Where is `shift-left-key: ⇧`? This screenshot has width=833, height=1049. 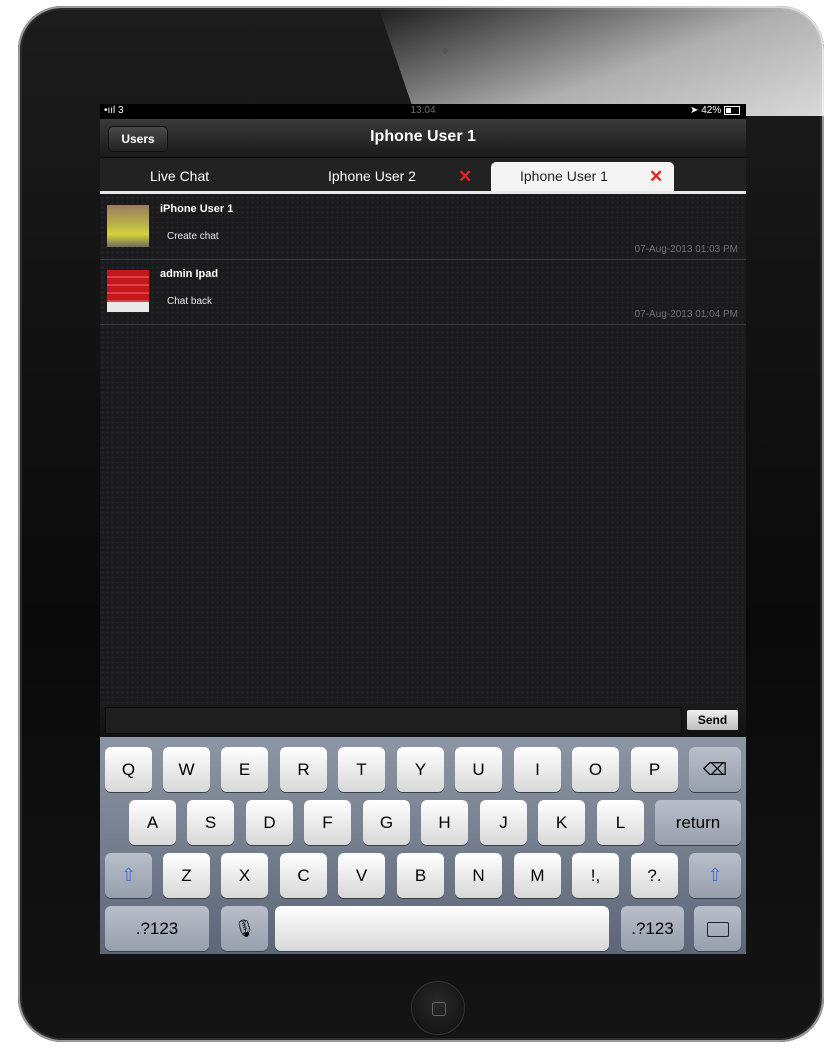 shift-left-key: ⇧ is located at coordinates (128, 875).